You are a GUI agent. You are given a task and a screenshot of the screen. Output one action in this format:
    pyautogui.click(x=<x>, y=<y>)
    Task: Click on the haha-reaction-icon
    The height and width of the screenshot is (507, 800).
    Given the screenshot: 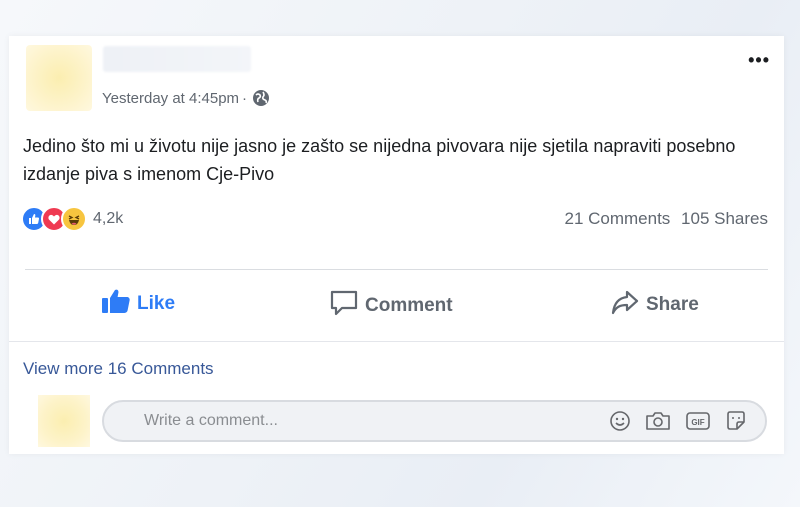 What is the action you would take?
    pyautogui.click(x=74, y=219)
    